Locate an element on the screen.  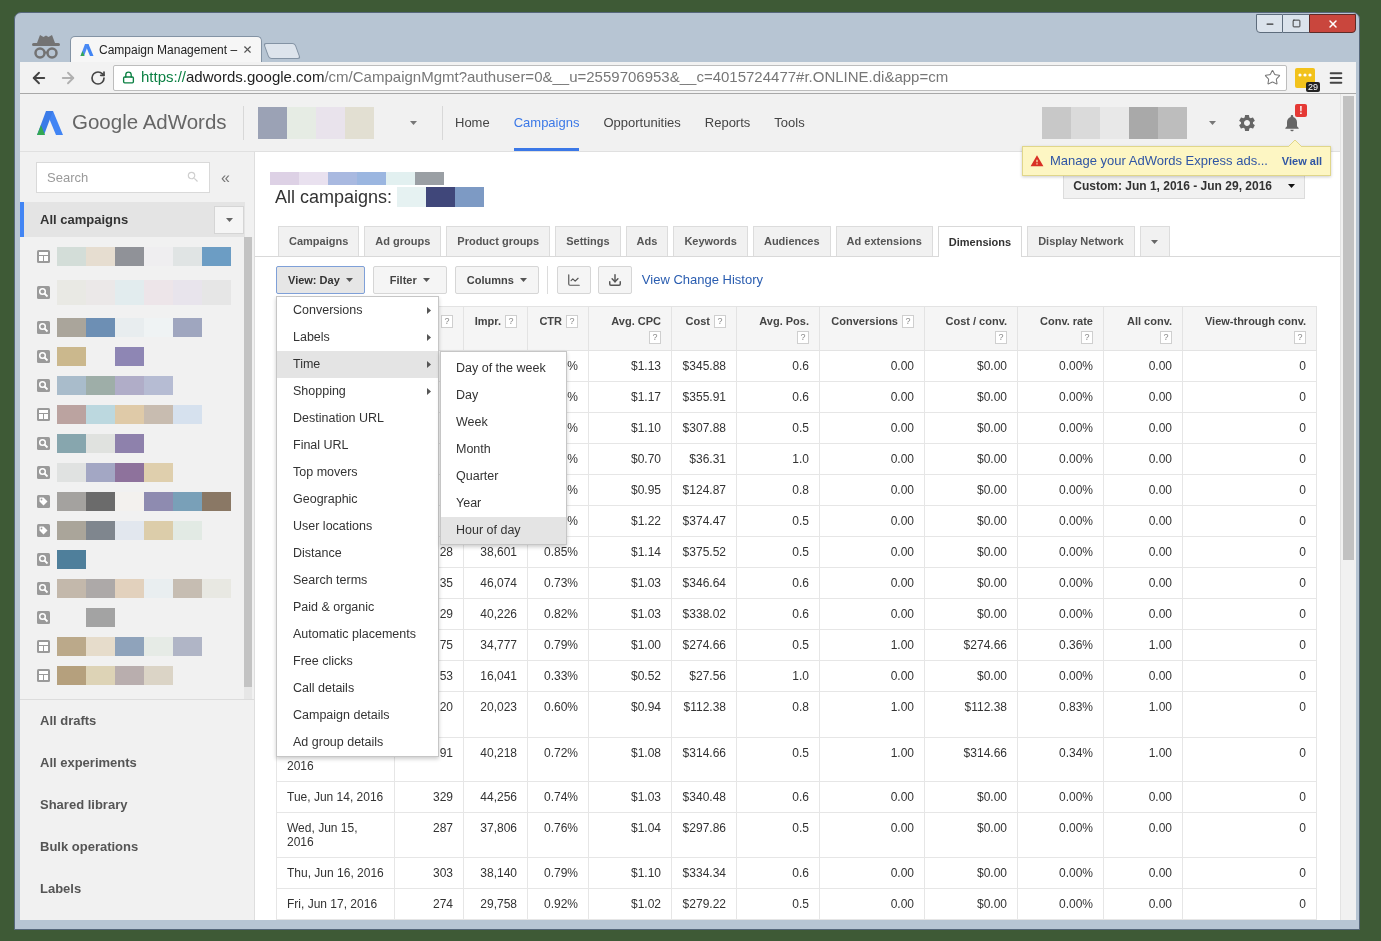
menu-item: User locations is located at coordinates (357, 526).